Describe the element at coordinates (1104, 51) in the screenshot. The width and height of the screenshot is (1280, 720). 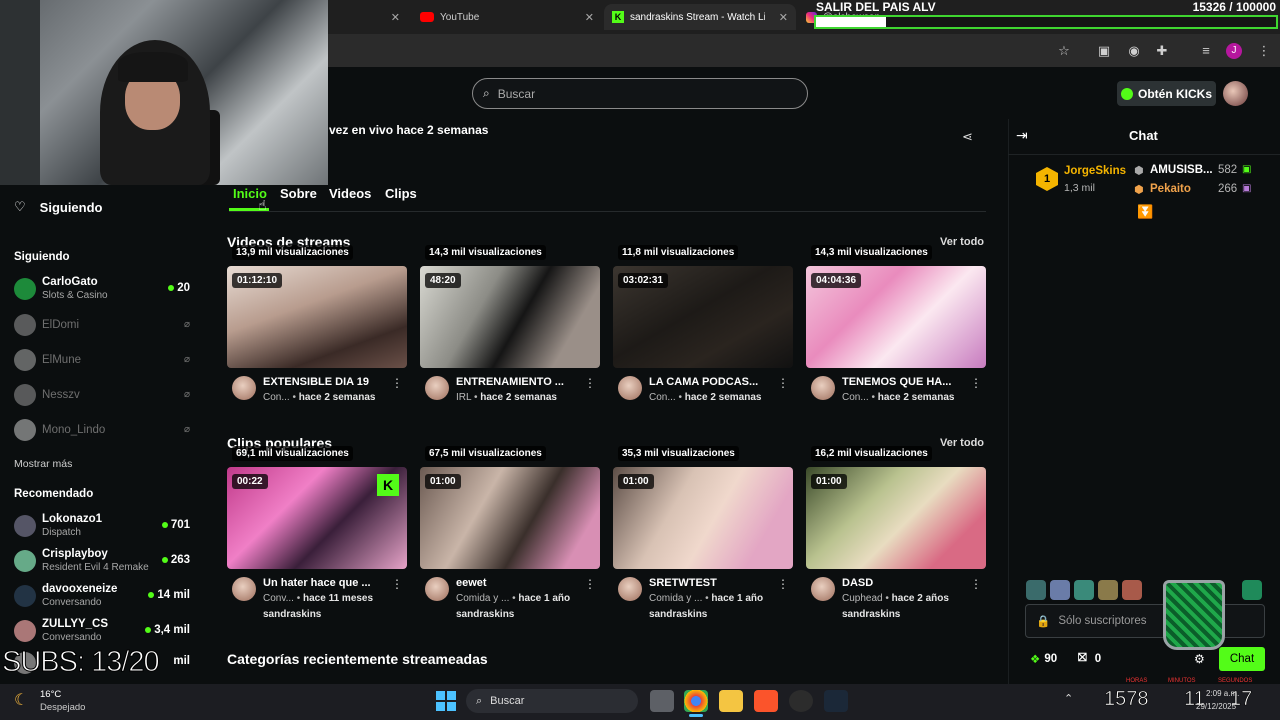
I see `cast-icon: ▣` at that location.